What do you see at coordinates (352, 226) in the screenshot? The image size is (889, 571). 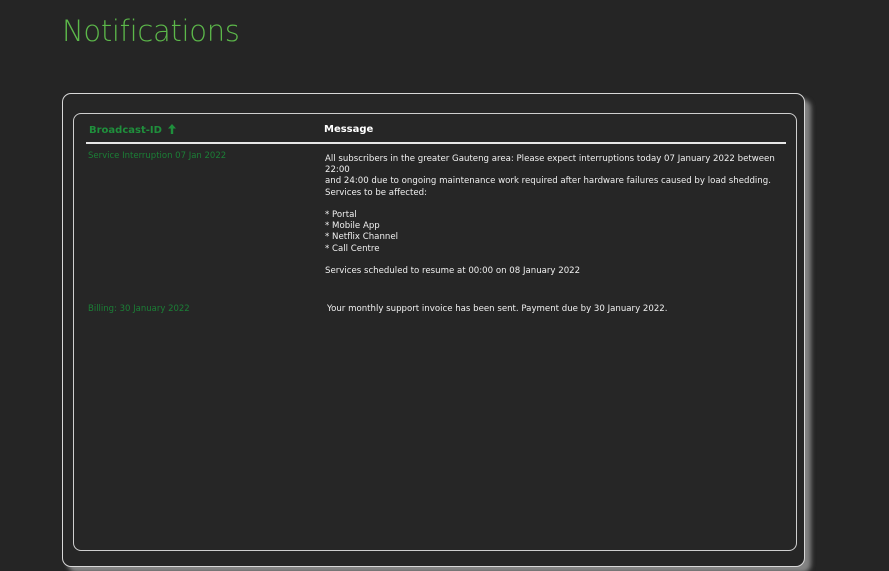 I see `message-line: * Mobile App` at bounding box center [352, 226].